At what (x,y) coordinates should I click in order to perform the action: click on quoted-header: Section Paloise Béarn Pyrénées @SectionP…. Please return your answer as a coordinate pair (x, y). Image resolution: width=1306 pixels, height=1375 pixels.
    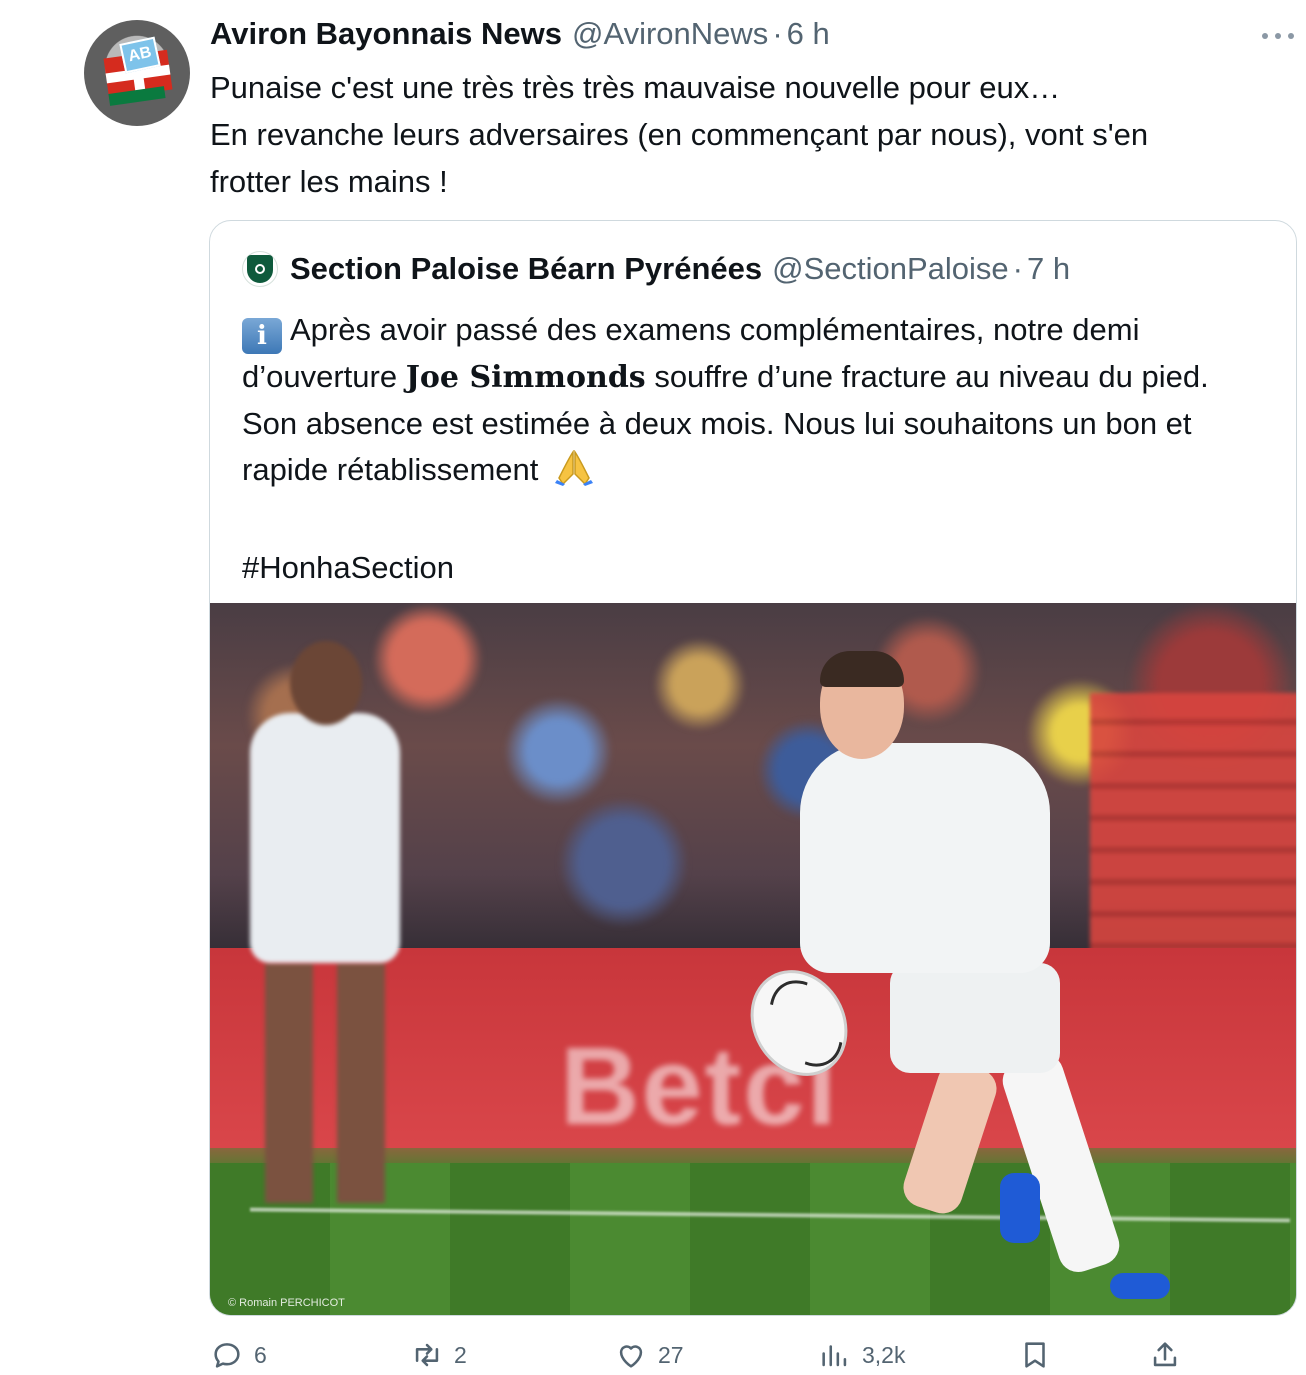
    Looking at the image, I should click on (656, 269).